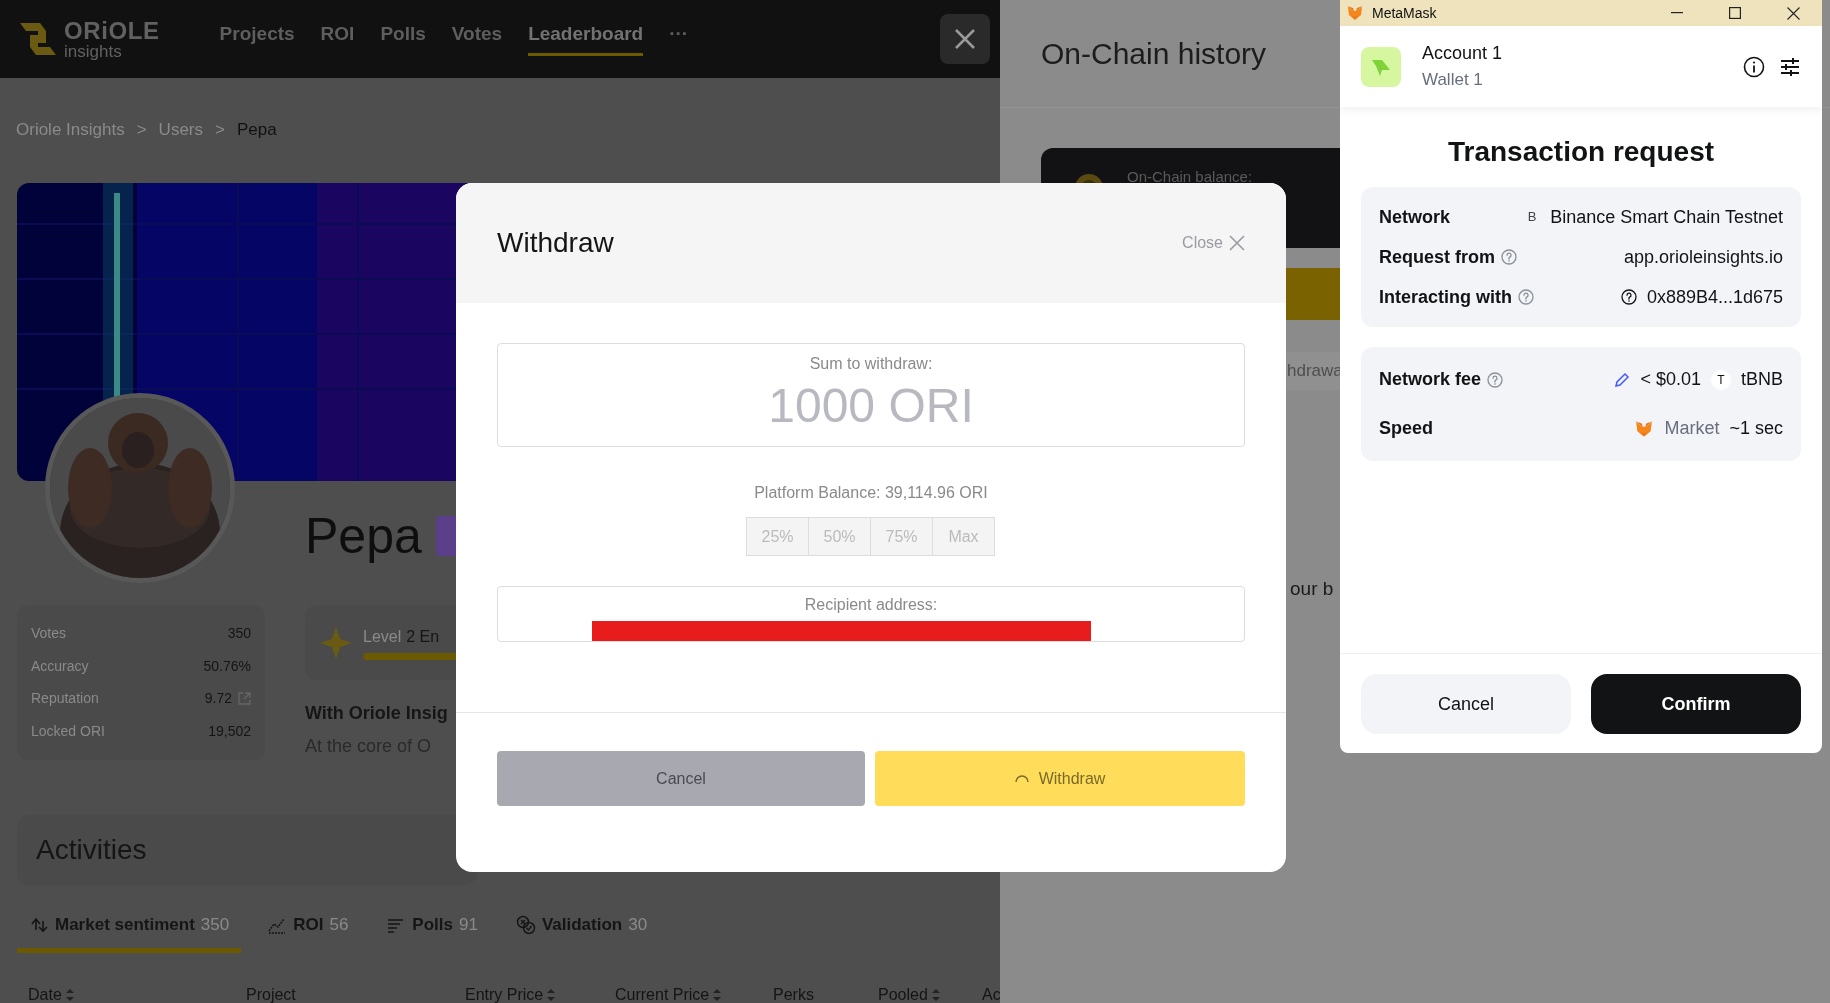  Describe the element at coordinates (1762, 379) in the screenshot. I see `token-name: tBNB` at that location.